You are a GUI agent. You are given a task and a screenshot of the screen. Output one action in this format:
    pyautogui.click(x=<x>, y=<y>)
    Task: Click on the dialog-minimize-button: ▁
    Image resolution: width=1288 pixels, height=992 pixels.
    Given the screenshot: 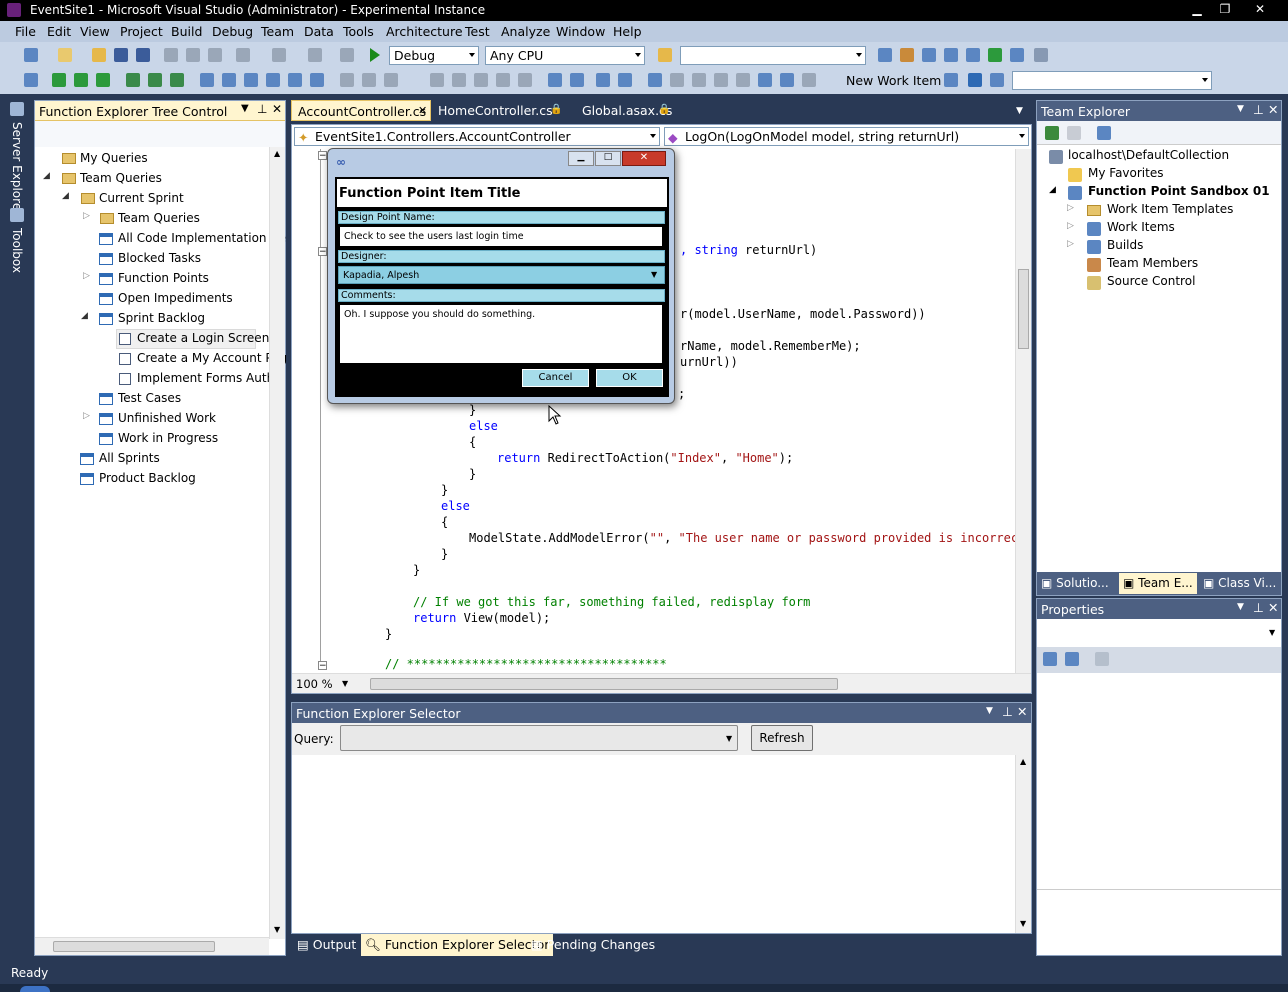 What is the action you would take?
    pyautogui.click(x=581, y=158)
    